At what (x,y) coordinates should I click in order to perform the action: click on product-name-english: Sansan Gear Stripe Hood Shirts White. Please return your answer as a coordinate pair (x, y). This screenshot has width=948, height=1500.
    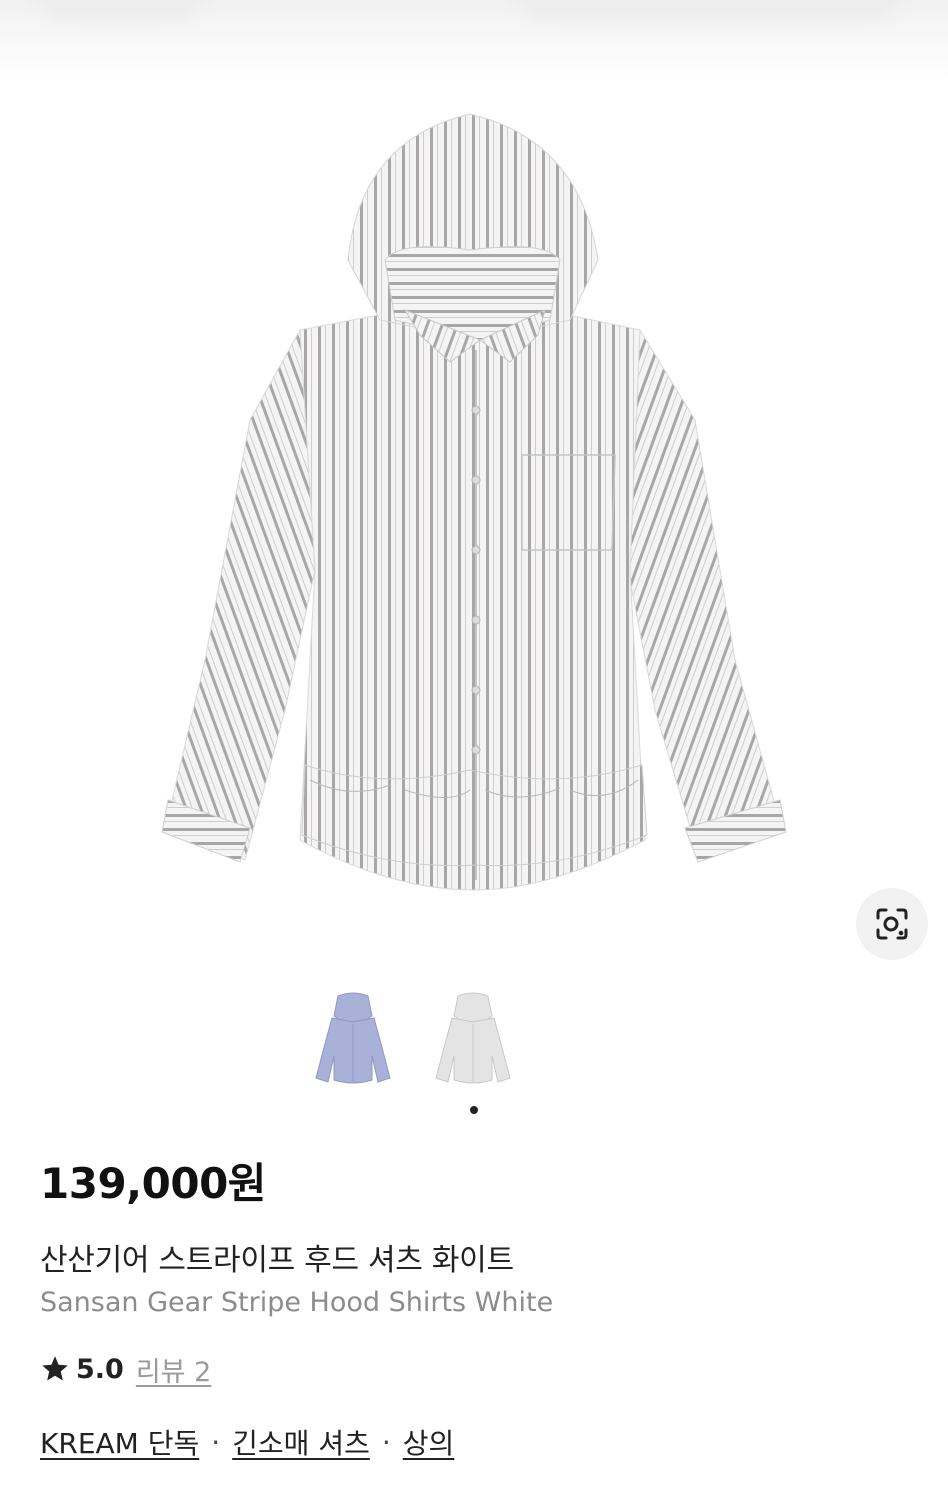
    Looking at the image, I should click on (297, 1302).